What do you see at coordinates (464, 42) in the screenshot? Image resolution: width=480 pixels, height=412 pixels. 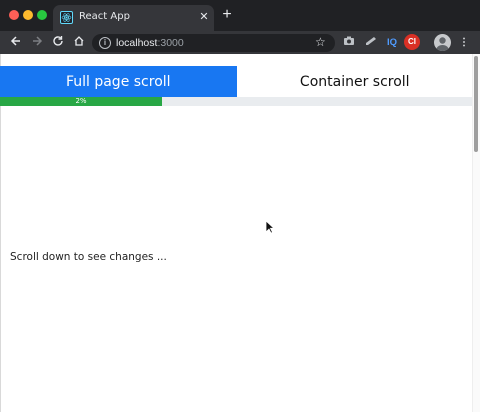 I see `kebab-menu-icon: ⋮` at bounding box center [464, 42].